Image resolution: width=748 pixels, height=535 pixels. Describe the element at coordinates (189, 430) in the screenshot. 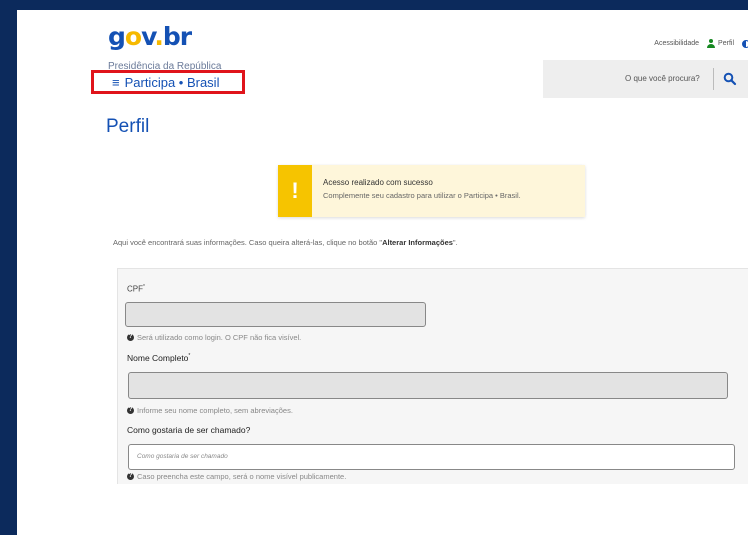

I see `nickname-label: Como gostaria de ser chamado?` at that location.